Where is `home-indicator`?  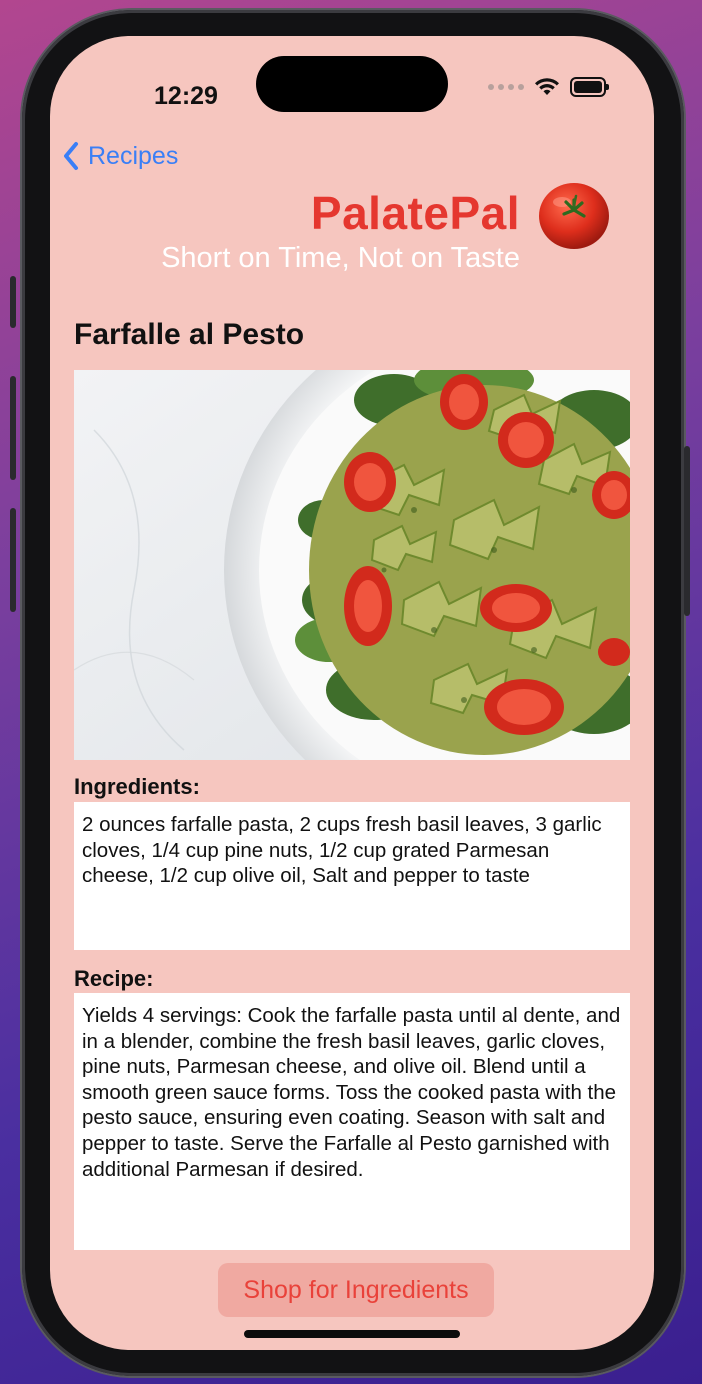 home-indicator is located at coordinates (352, 1334).